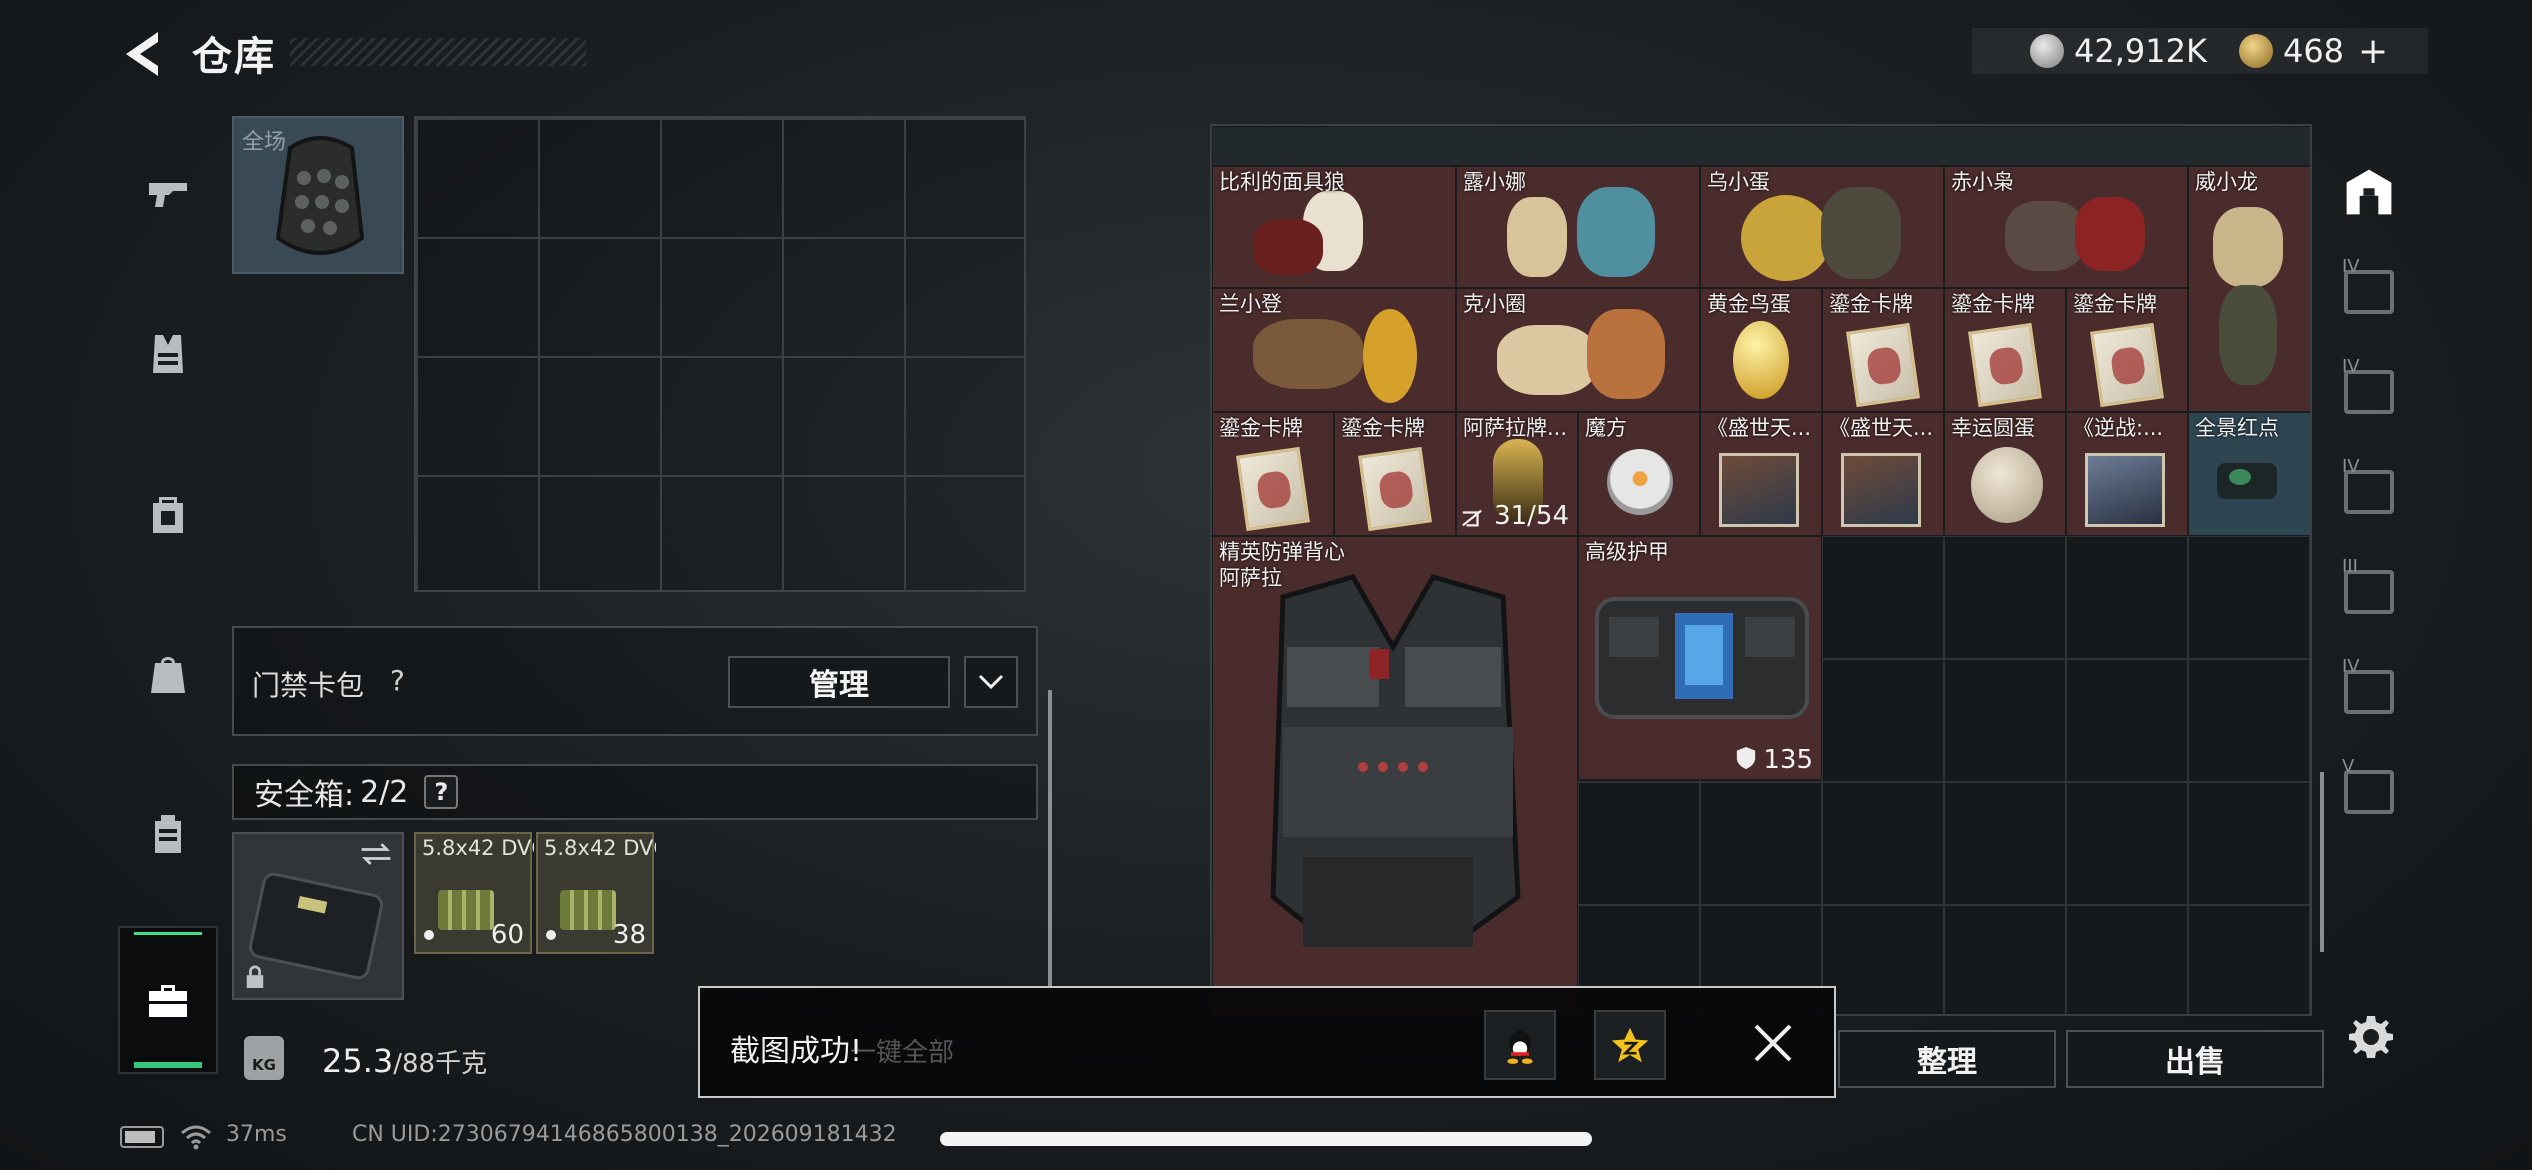 The height and width of the screenshot is (1170, 2532). I want to click on nav-case, so click(168, 834).